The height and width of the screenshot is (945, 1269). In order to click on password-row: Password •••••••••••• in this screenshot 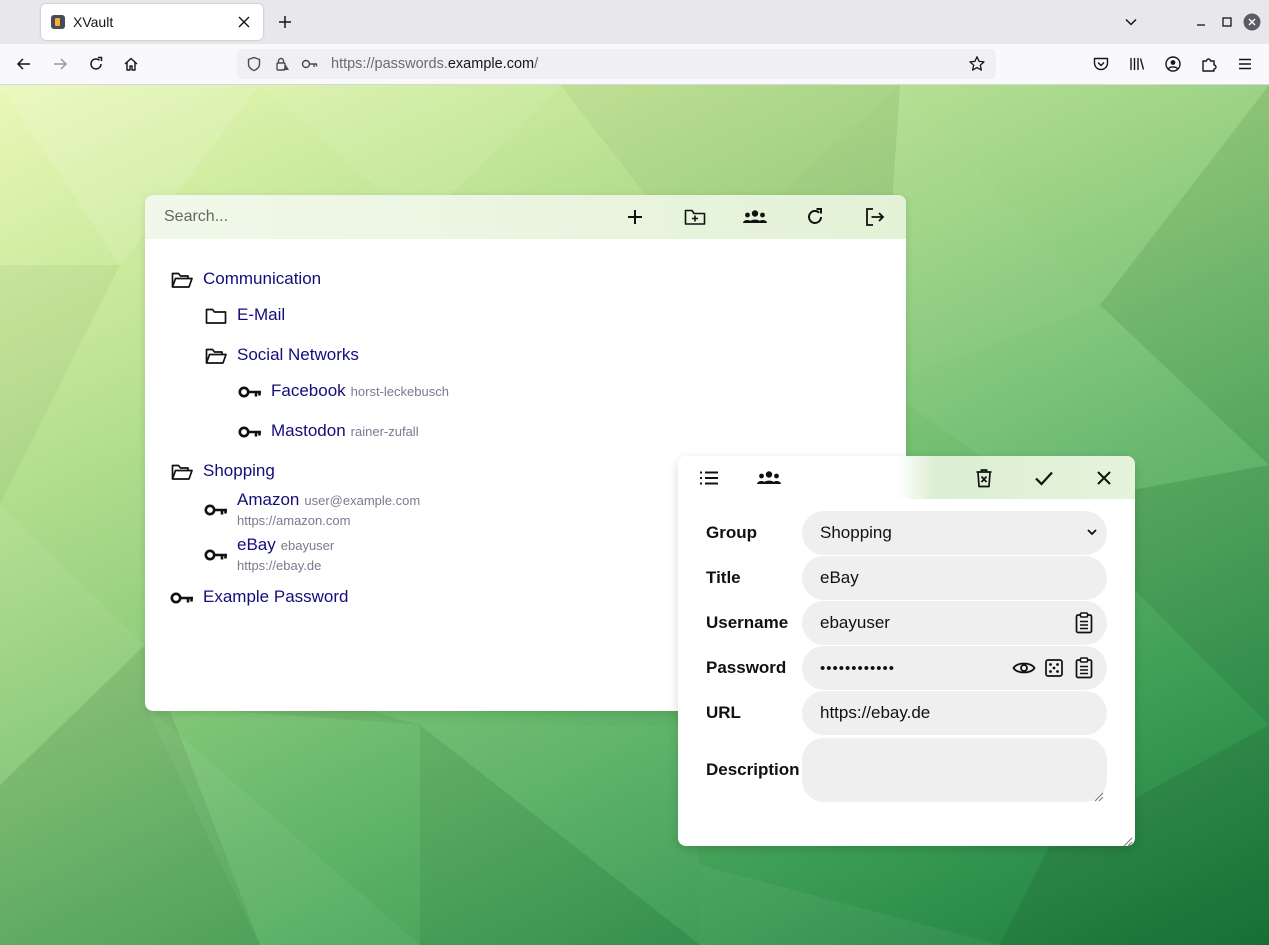, I will do `click(906, 668)`.